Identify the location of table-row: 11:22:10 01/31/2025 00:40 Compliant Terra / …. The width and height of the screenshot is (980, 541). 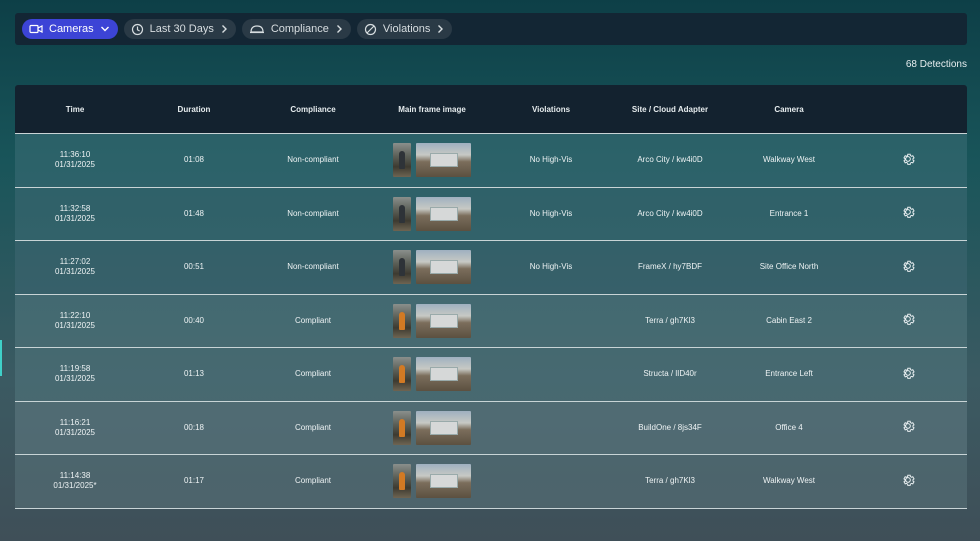
(491, 321).